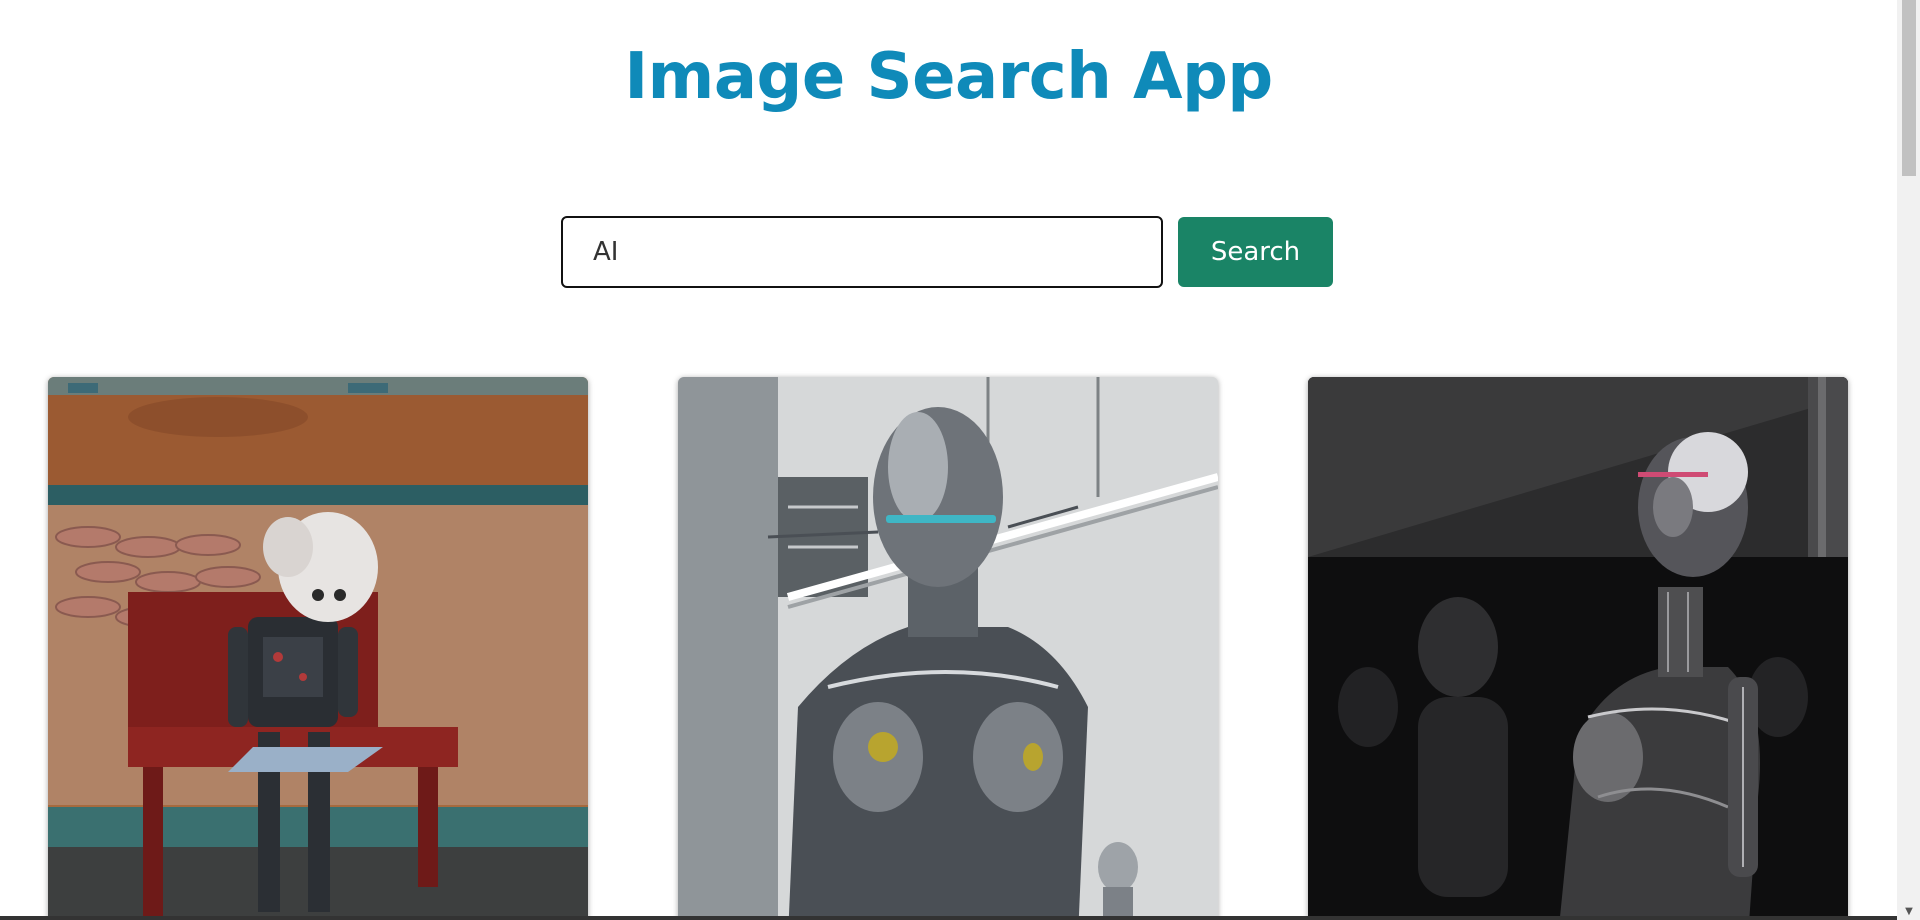 This screenshot has width=1920, height=920. What do you see at coordinates (1908, 460) in the screenshot?
I see `vertical-scrollbar: ▼` at bounding box center [1908, 460].